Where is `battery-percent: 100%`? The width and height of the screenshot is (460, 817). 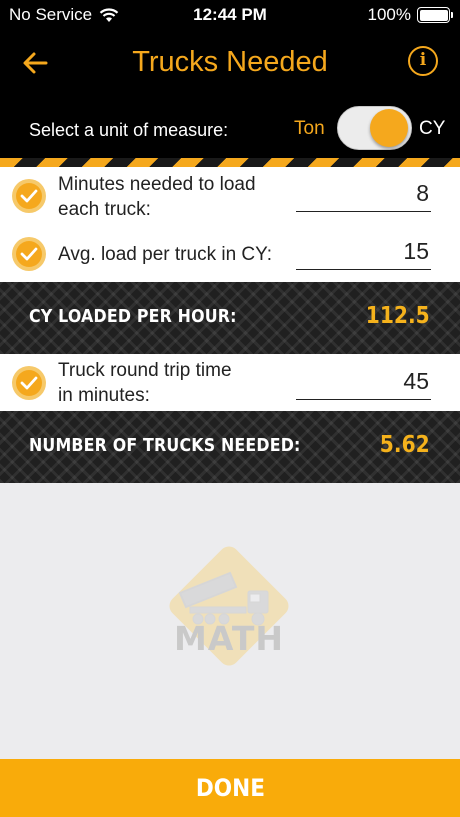 battery-percent: 100% is located at coordinates (389, 14).